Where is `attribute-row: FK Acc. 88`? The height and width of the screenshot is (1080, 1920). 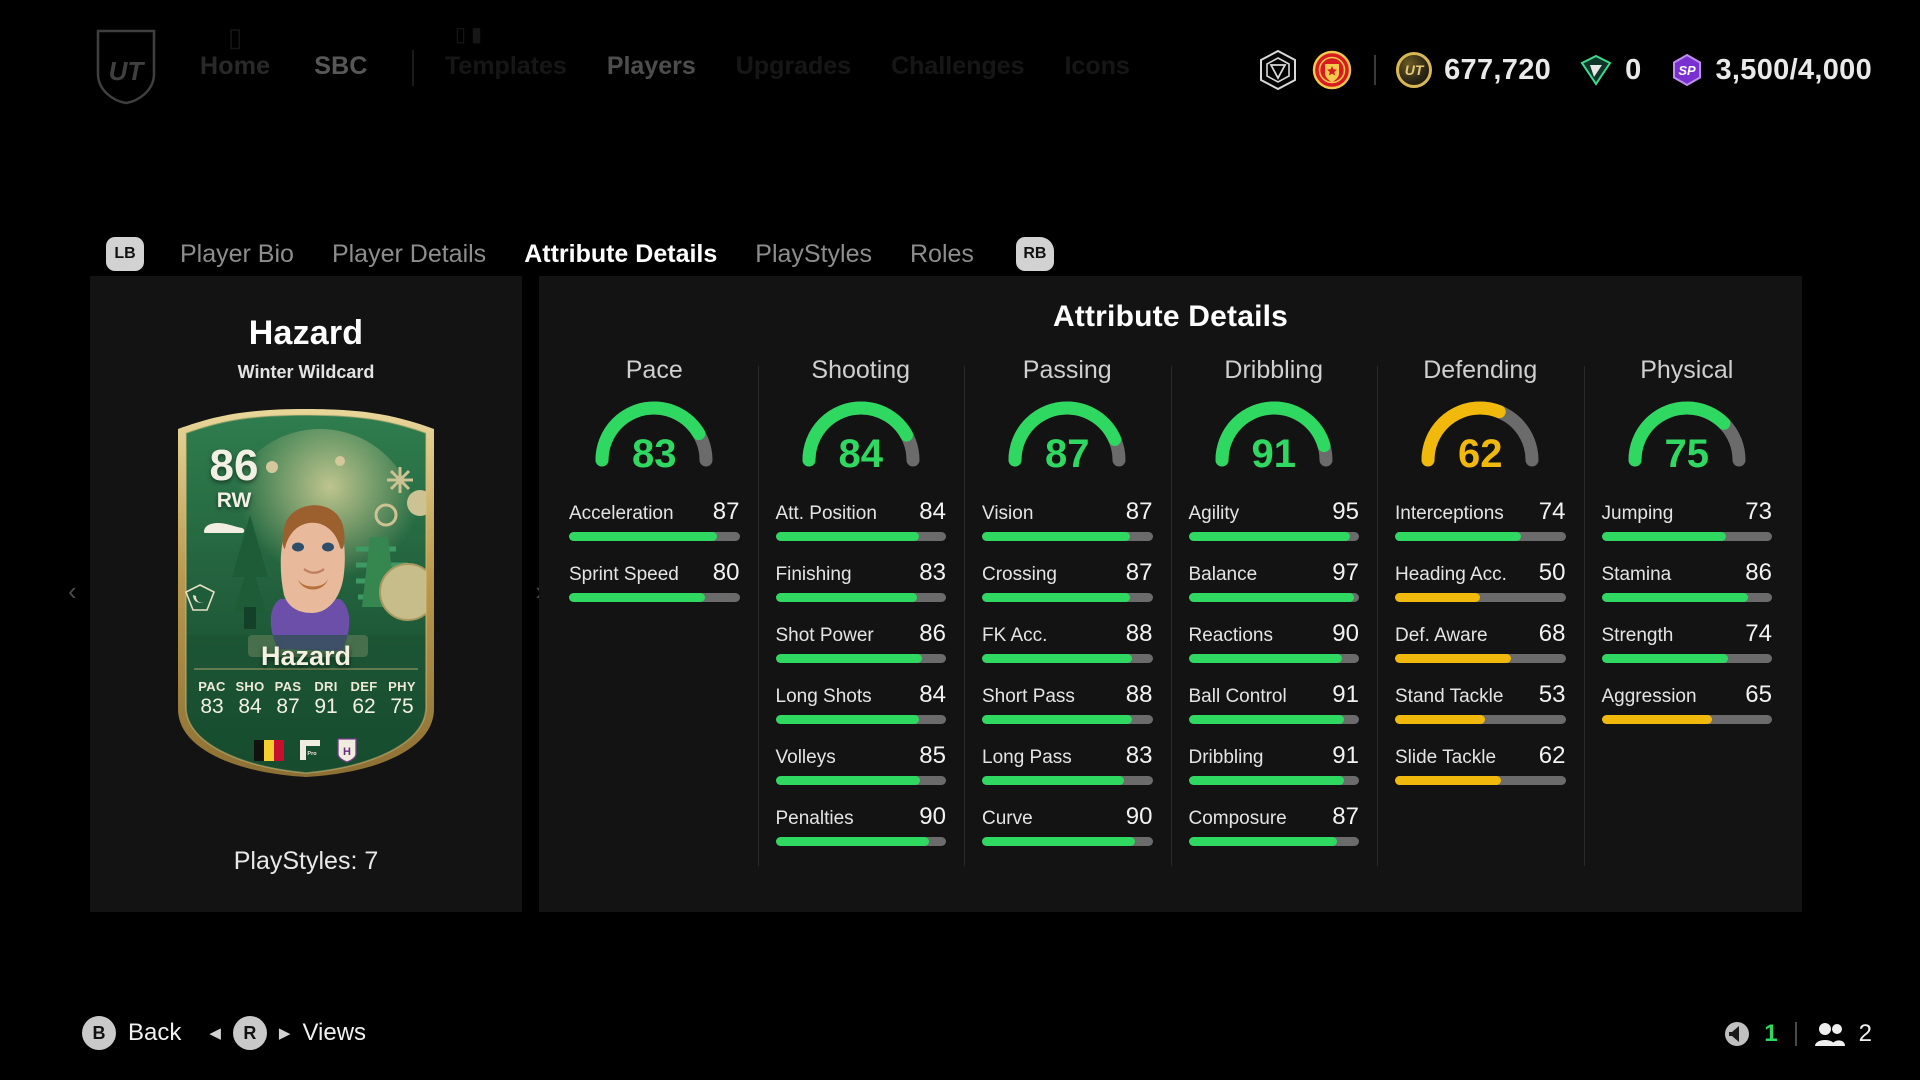 attribute-row: FK Acc. 88 is located at coordinates (1067, 641).